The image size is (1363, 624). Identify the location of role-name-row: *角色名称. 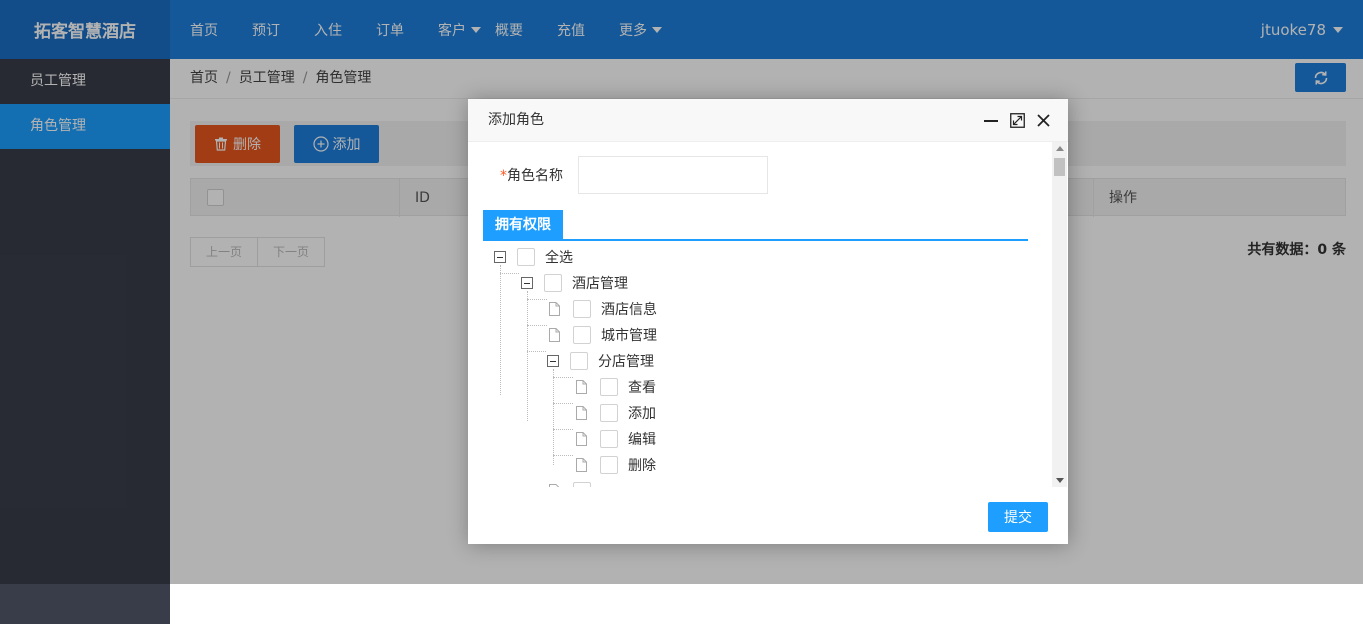
(625, 175).